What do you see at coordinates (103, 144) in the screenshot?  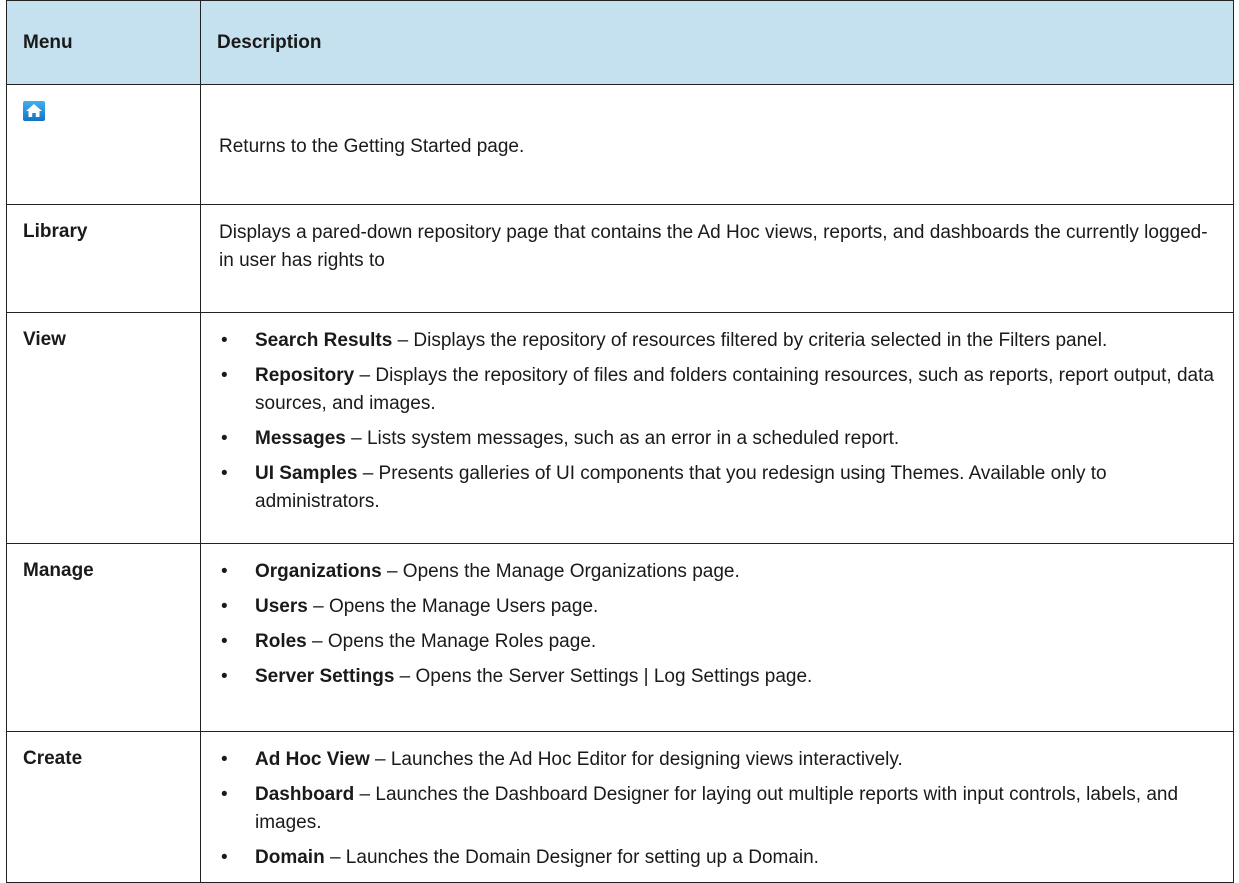 I see `menu-cell` at bounding box center [103, 144].